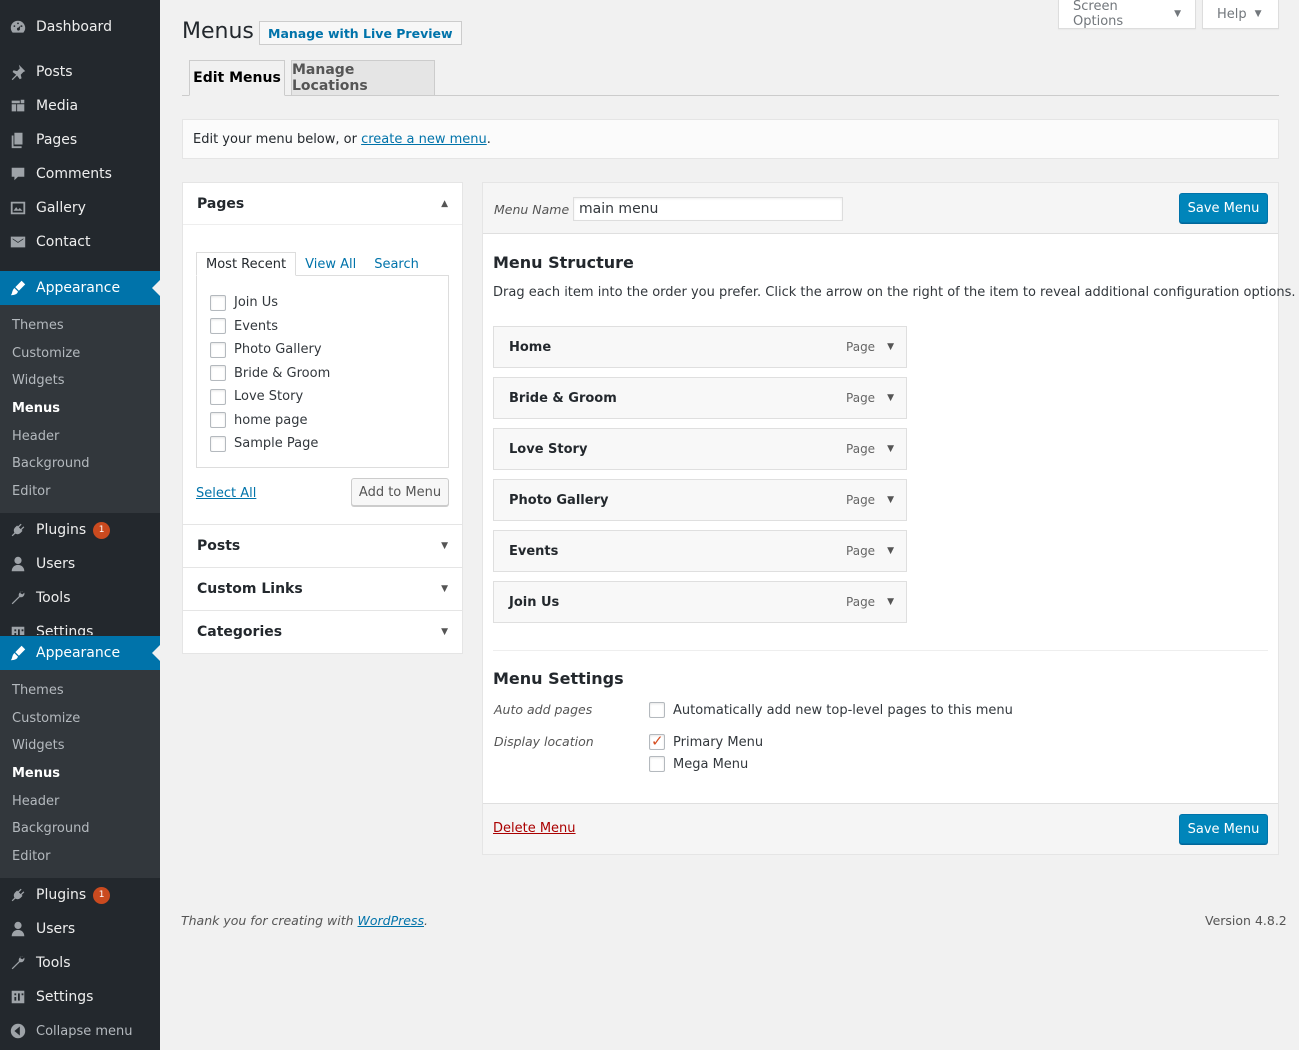  Describe the element at coordinates (700, 551) in the screenshot. I see `menu-item: Events Page ▼` at that location.